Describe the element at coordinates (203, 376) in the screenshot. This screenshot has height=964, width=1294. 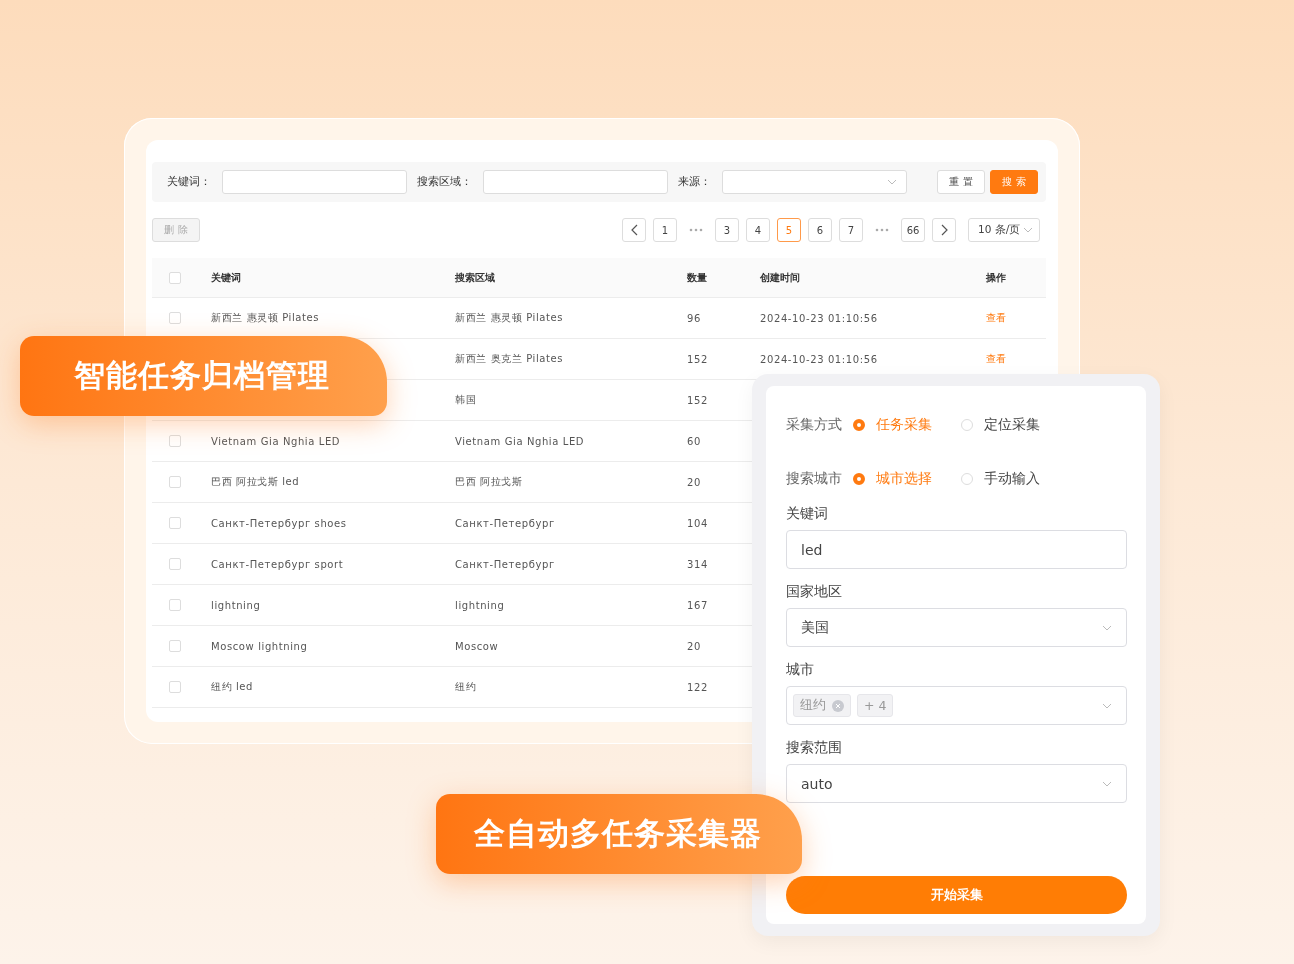
I see `banner: 智能任务归档管理` at that location.